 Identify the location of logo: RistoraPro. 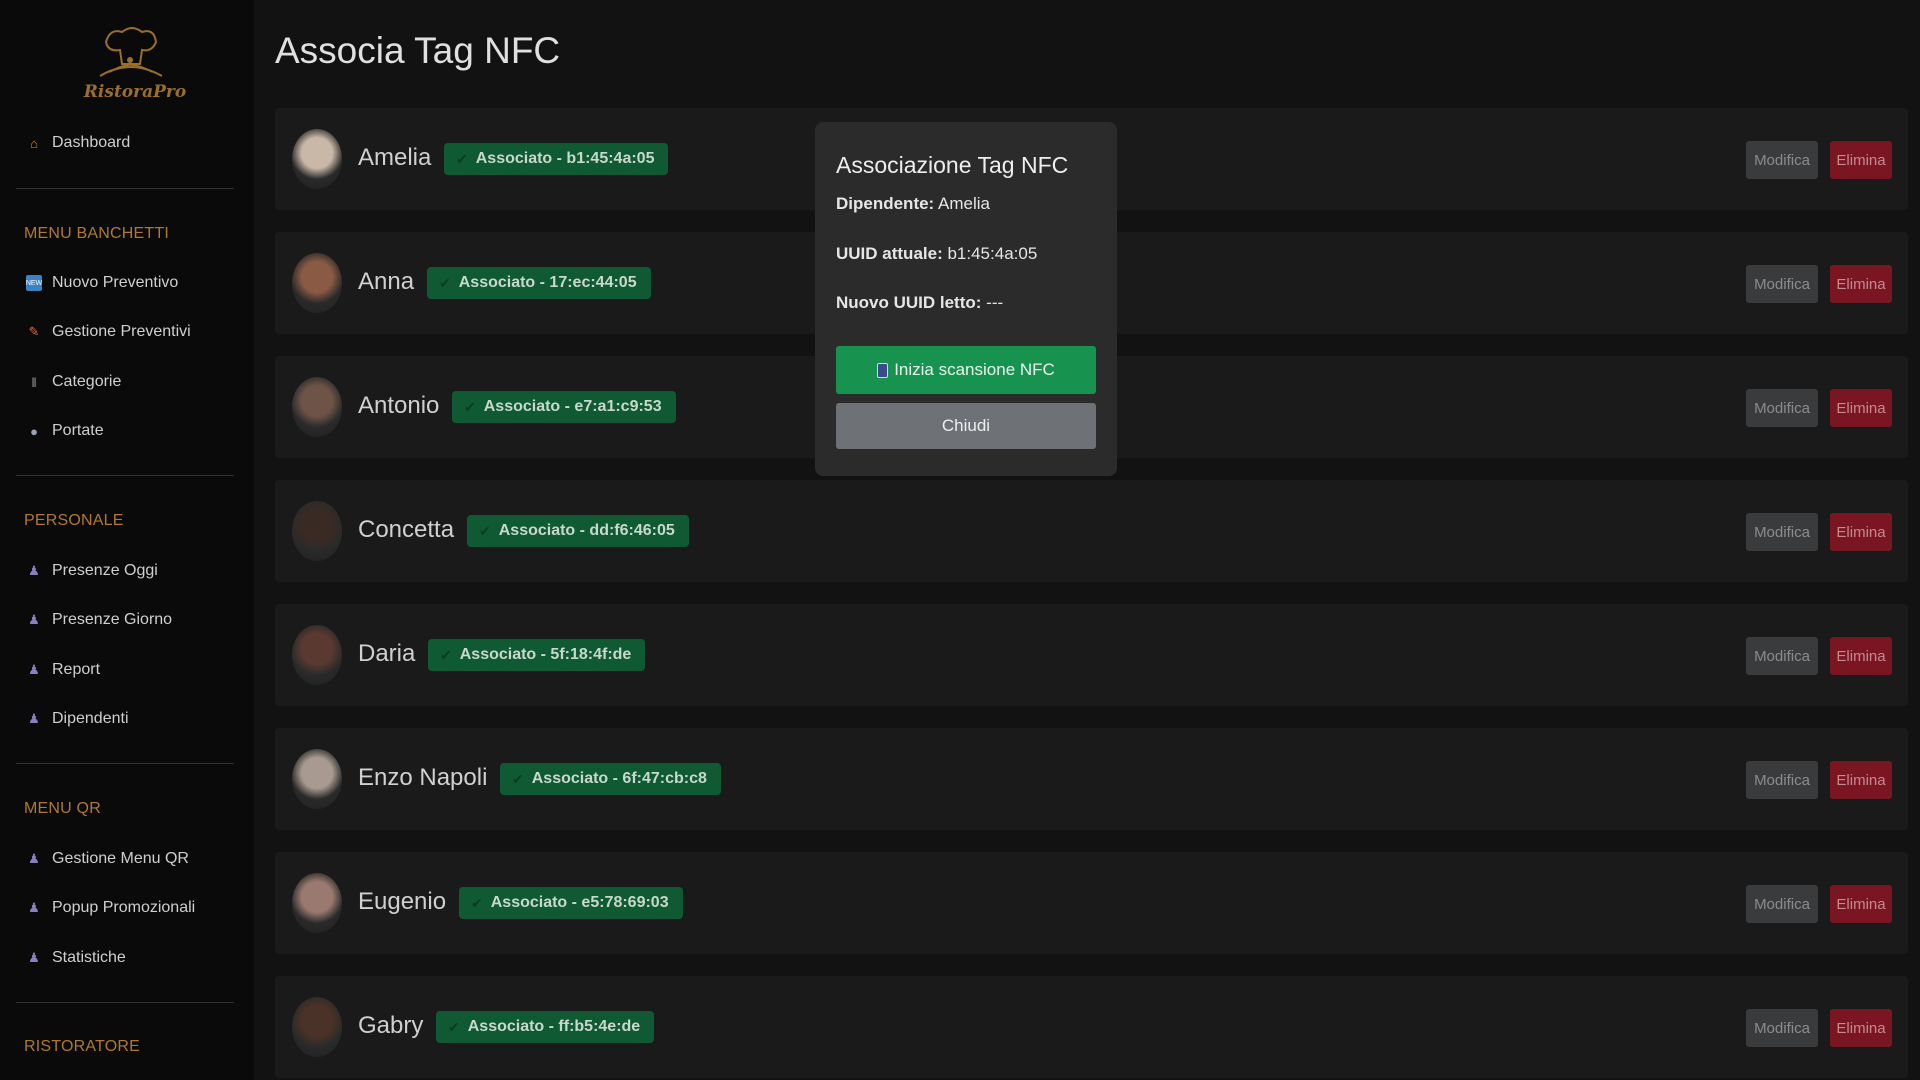
(130, 67).